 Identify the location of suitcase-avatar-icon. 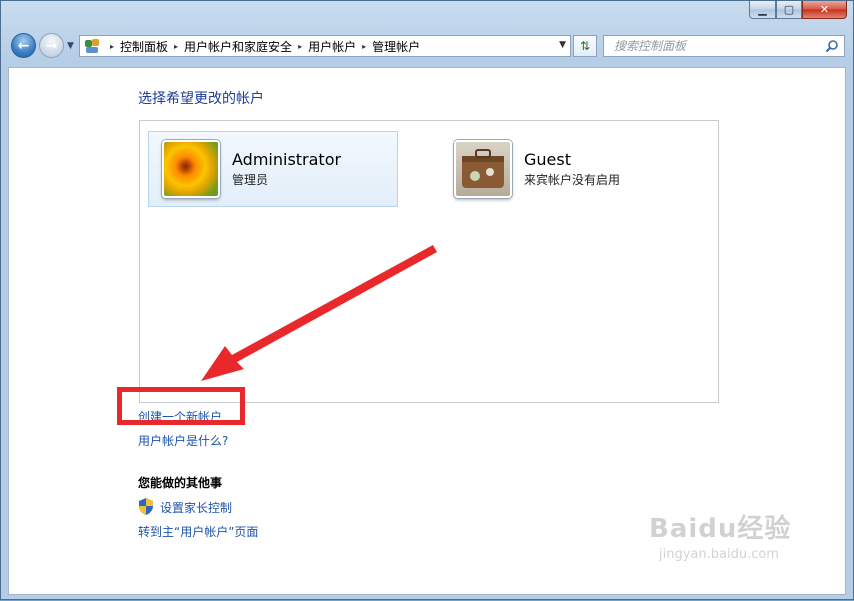
(483, 169).